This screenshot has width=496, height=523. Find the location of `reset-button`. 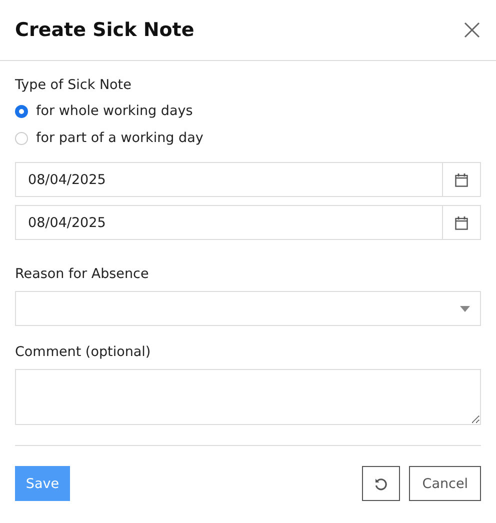

reset-button is located at coordinates (381, 483).